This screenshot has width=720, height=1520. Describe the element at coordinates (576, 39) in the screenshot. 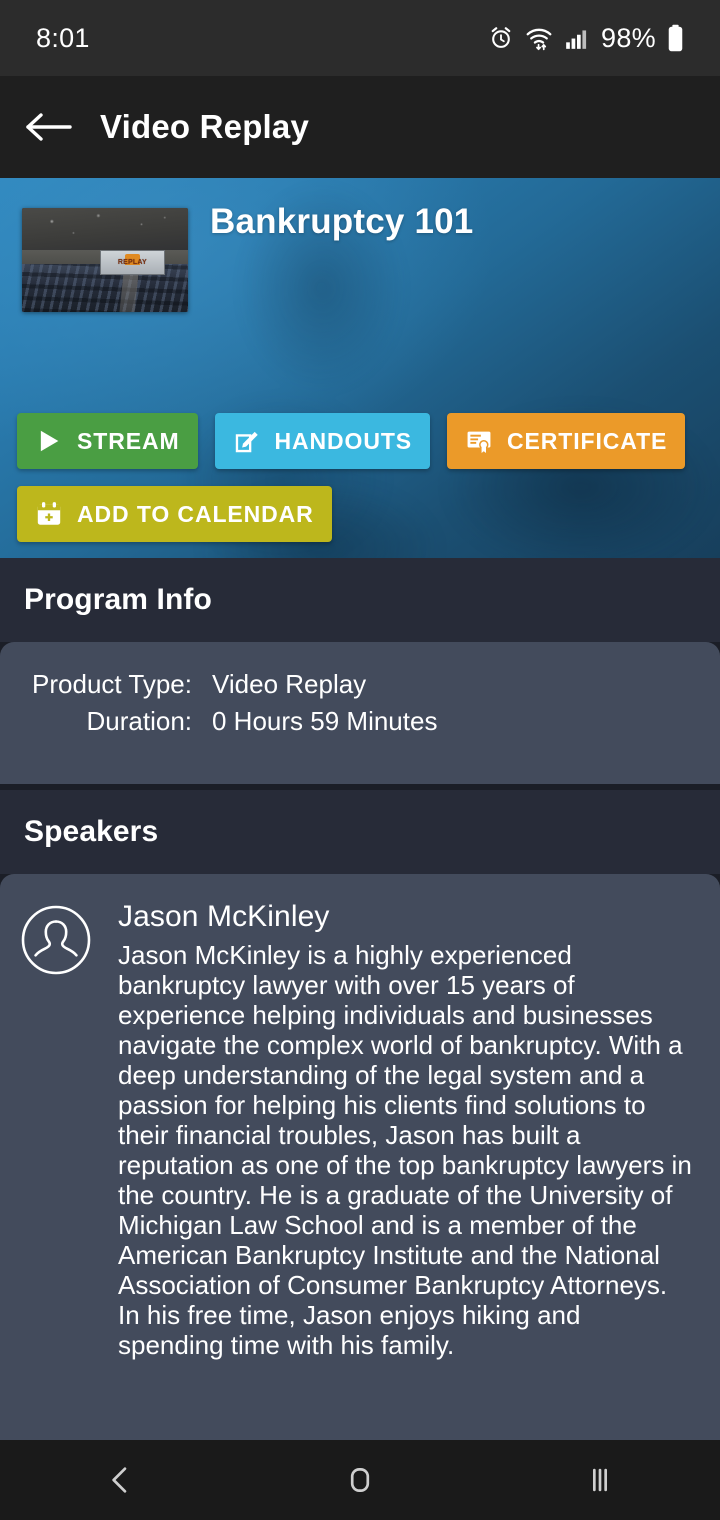

I see `cellular-signal-icon` at that location.